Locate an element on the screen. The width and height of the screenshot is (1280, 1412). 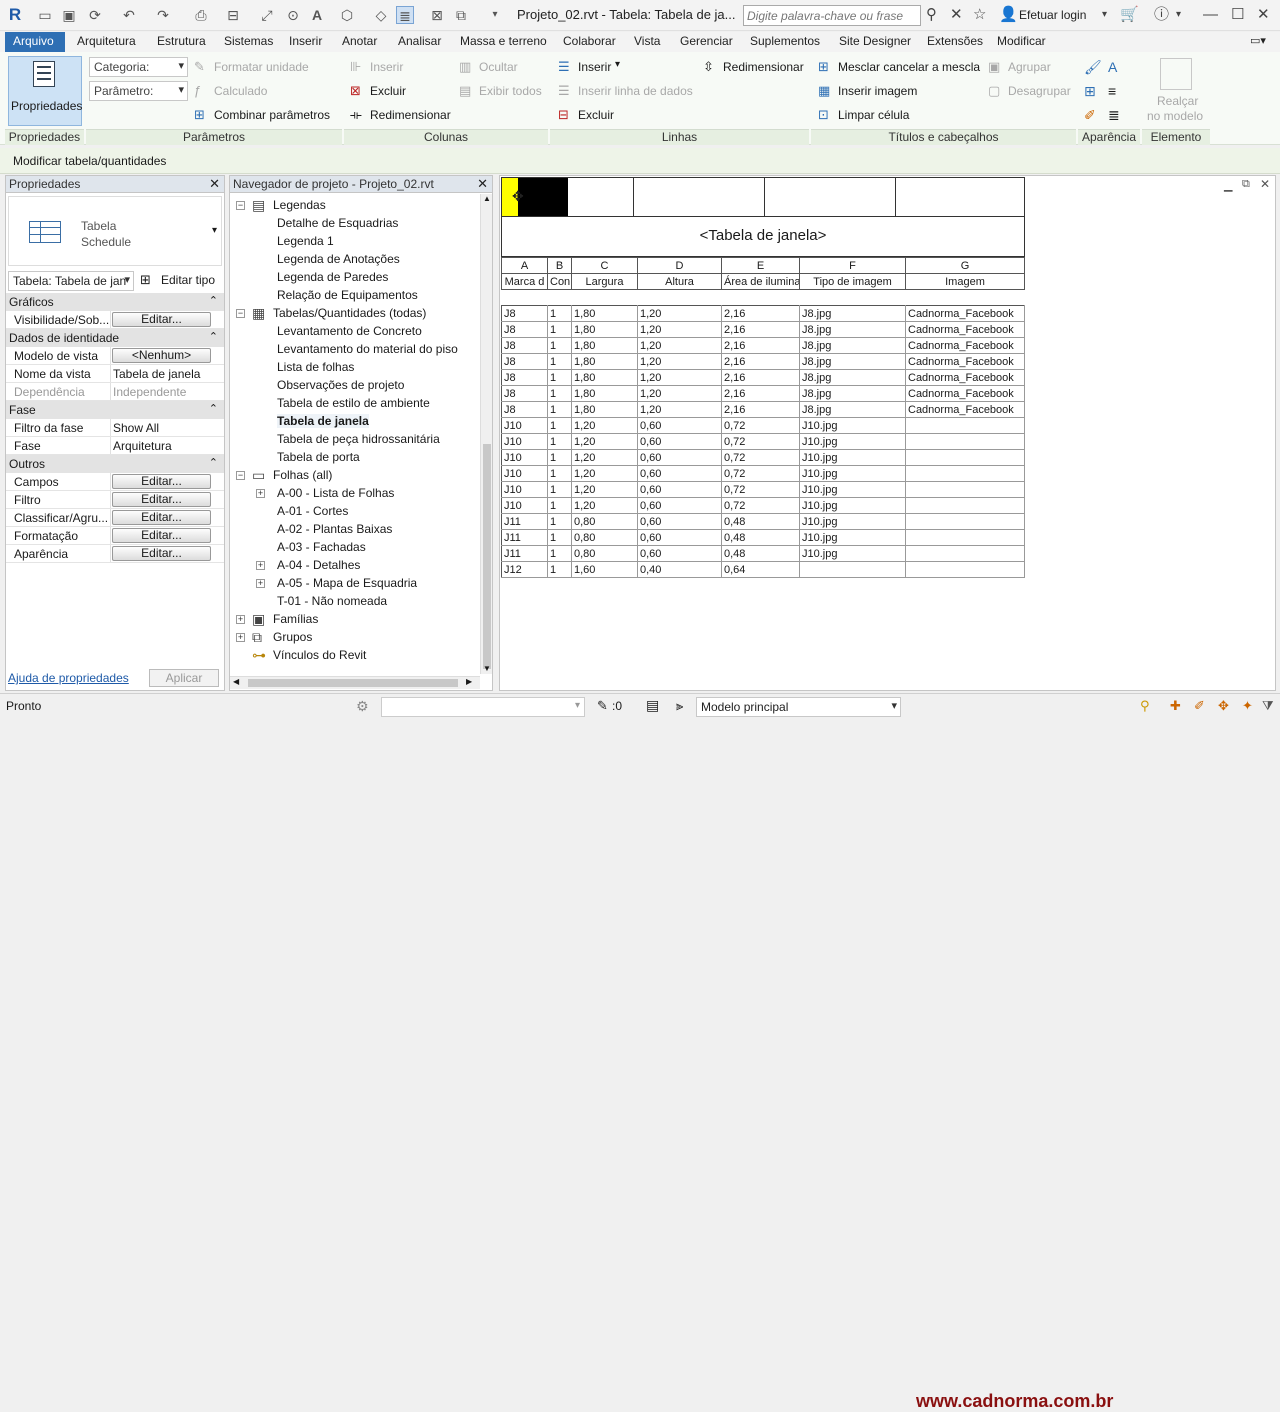
revit-logo-icon: R is located at coordinates (15, 15).